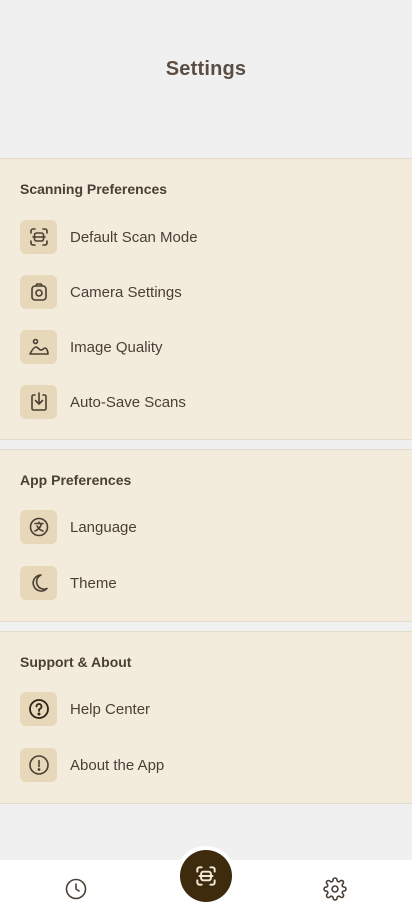 Image resolution: width=412 pixels, height=917 pixels. What do you see at coordinates (38, 237) in the screenshot?
I see `scan-frame-icon` at bounding box center [38, 237].